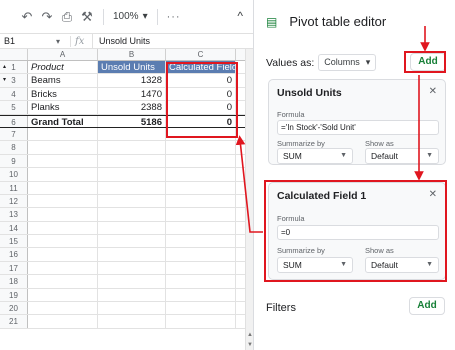 The width and height of the screenshot is (455, 350). I want to click on cell-a: Beams, so click(63, 80).